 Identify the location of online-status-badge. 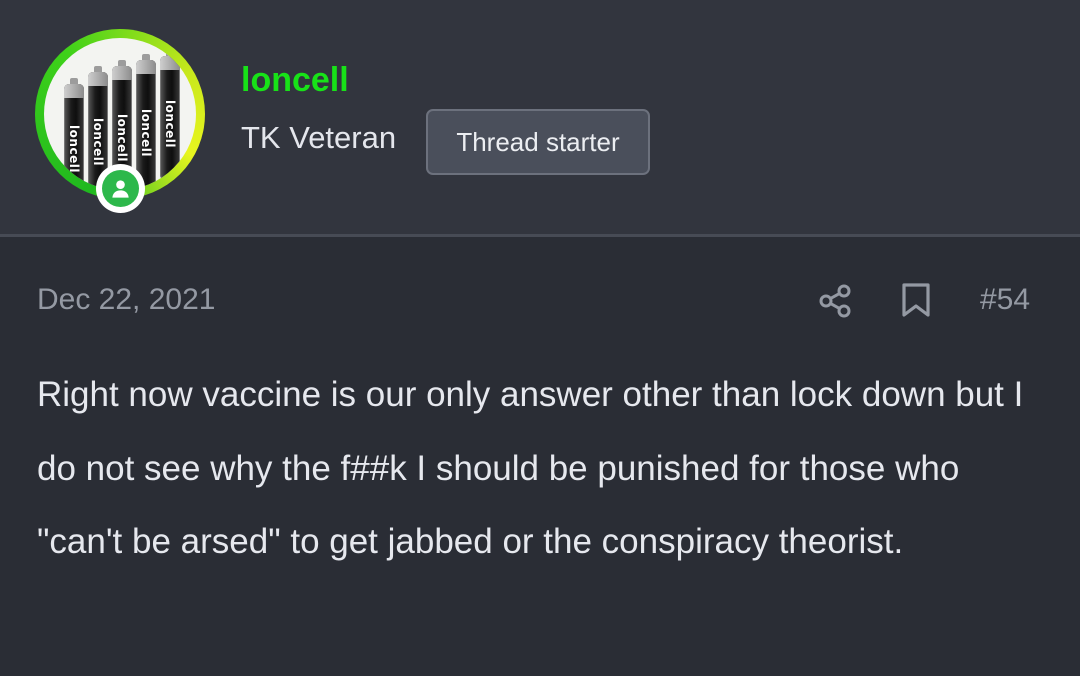
(120, 188).